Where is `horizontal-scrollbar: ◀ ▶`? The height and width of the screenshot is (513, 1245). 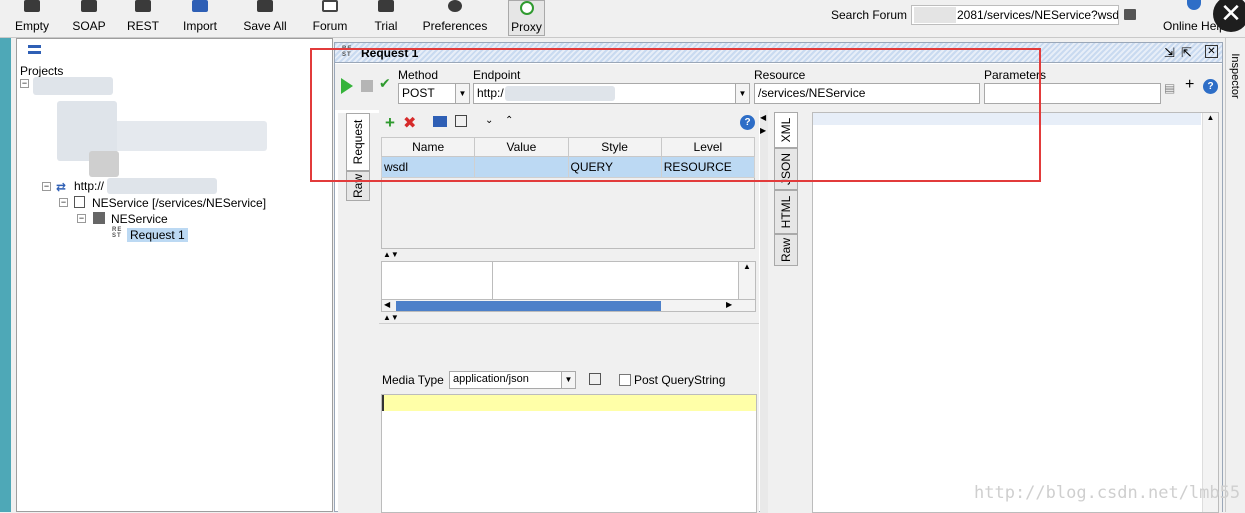 horizontal-scrollbar: ◀ ▶ is located at coordinates (568, 305).